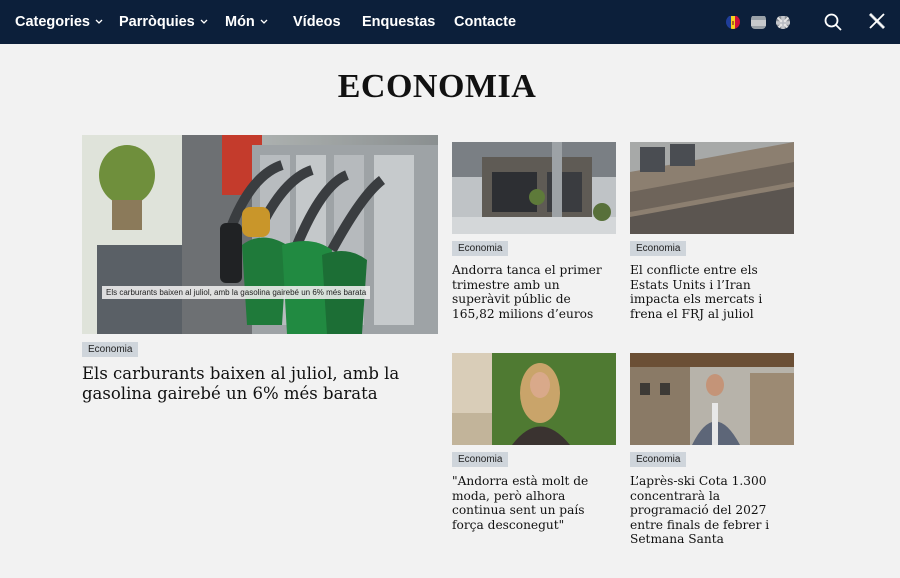 The height and width of the screenshot is (578, 900). Describe the element at coordinates (52, 22) in the screenshot. I see `nav-label: Categories` at that location.